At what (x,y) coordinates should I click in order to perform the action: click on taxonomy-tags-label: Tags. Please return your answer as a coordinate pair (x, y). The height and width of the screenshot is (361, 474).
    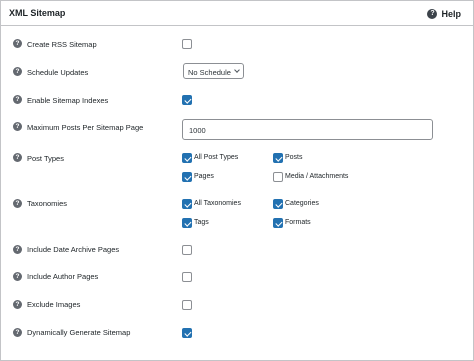
    Looking at the image, I should click on (201, 222).